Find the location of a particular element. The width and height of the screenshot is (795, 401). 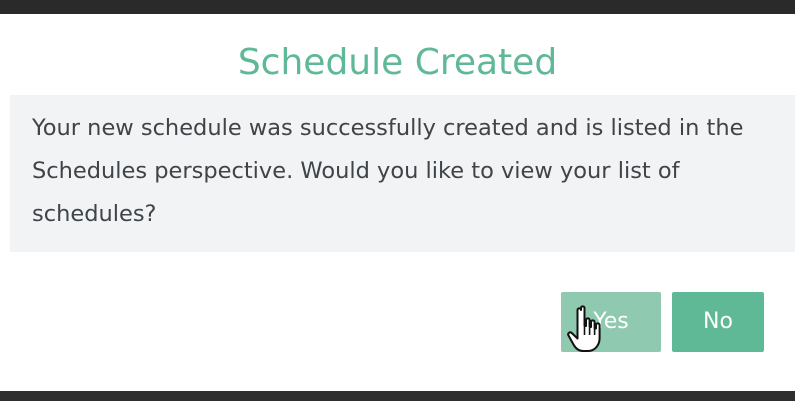

dialog-bottom-border is located at coordinates (397, 396).